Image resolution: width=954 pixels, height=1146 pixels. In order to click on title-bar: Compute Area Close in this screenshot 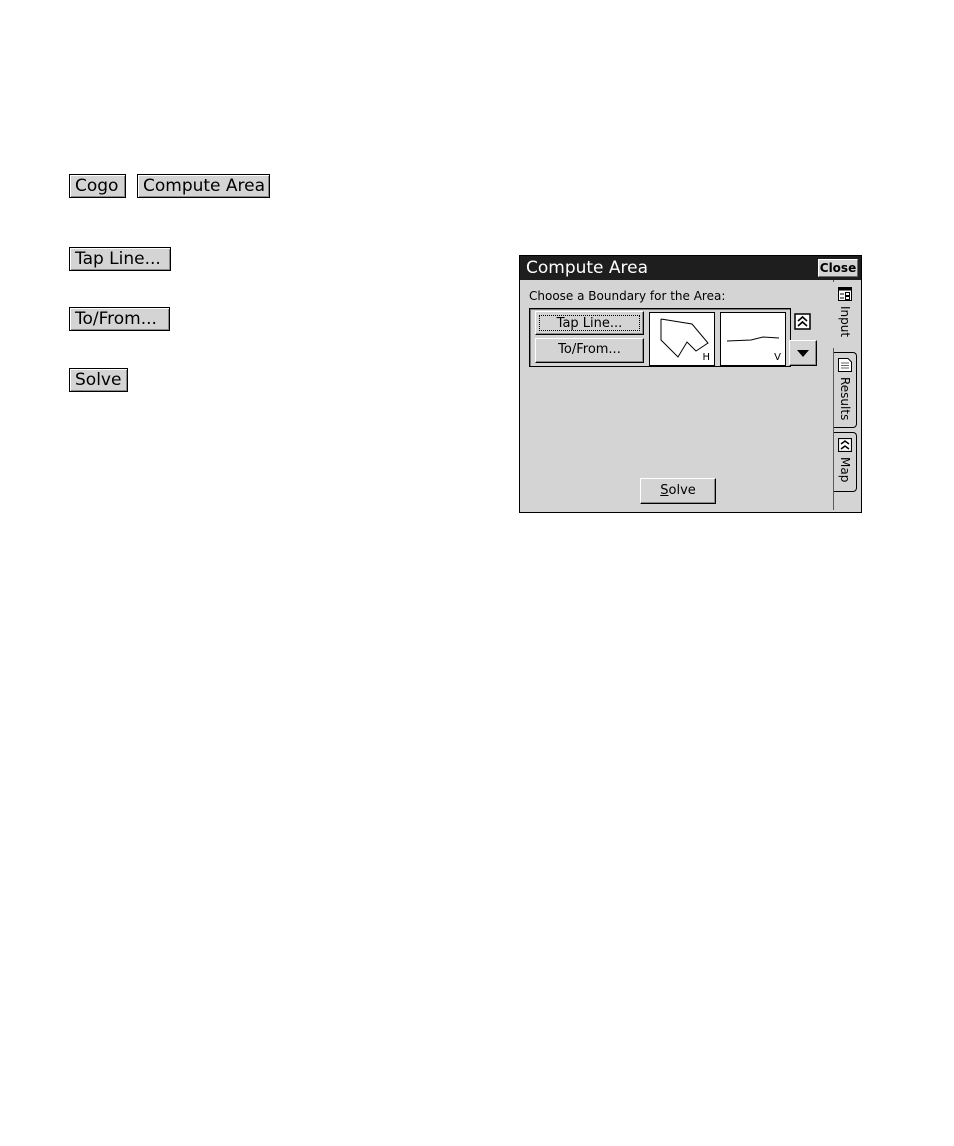, I will do `click(690, 268)`.